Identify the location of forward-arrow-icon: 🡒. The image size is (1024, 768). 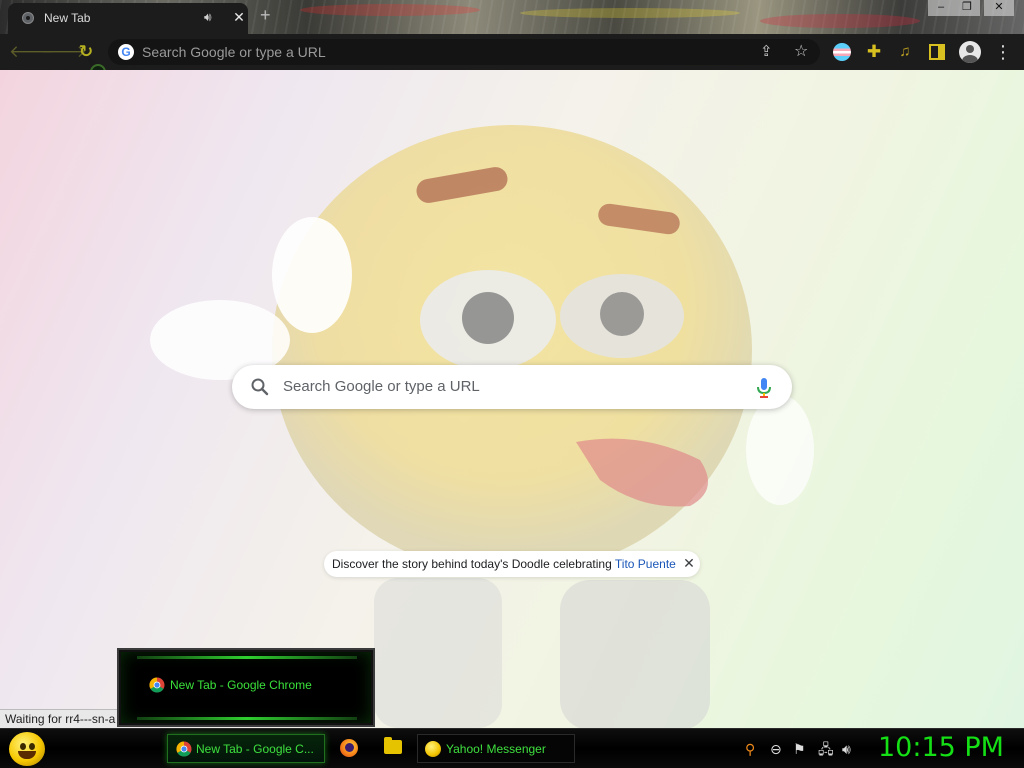
(64, 52).